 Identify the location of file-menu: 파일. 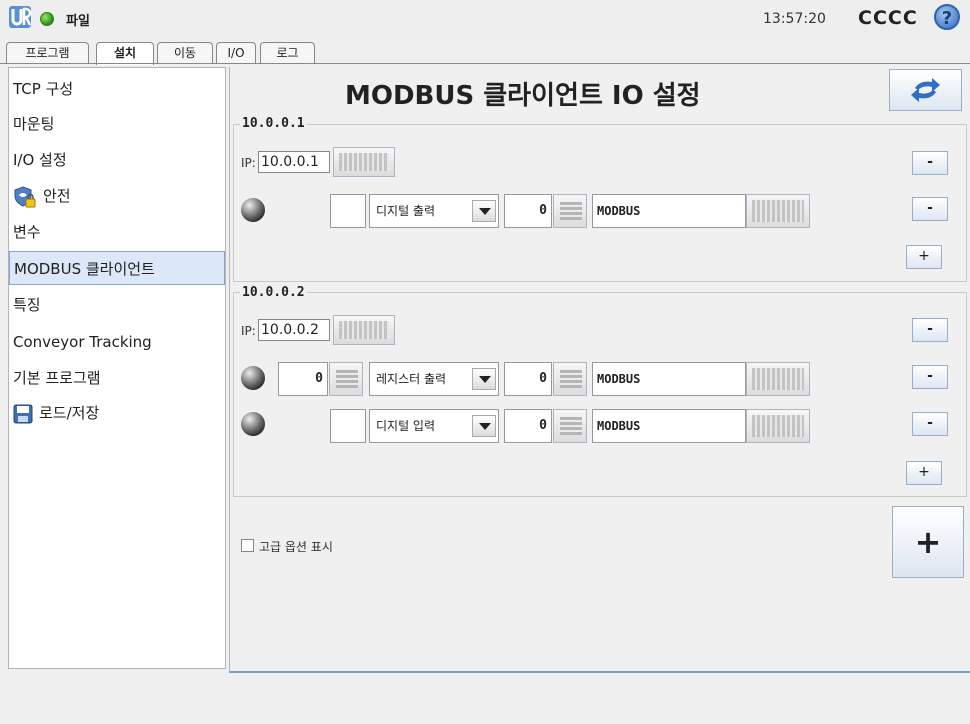
(78, 19).